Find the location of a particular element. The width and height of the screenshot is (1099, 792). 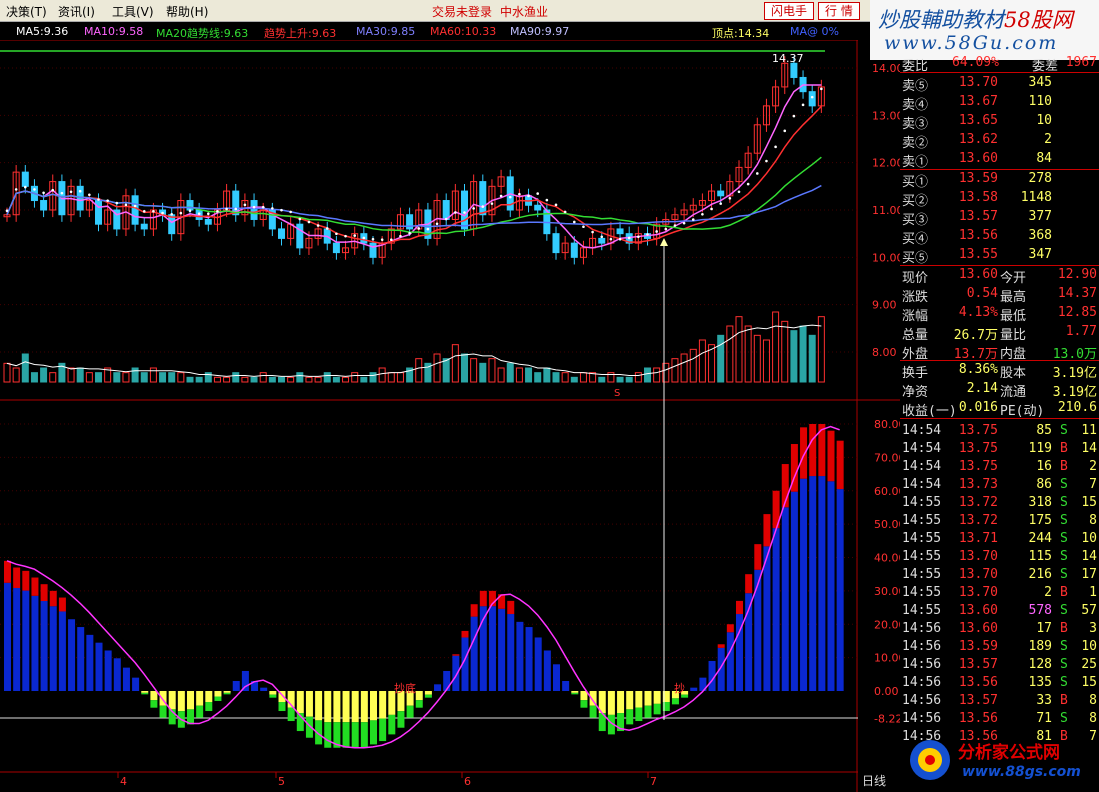

trend-label: 趋势上升:9.63 is located at coordinates (300, 33).